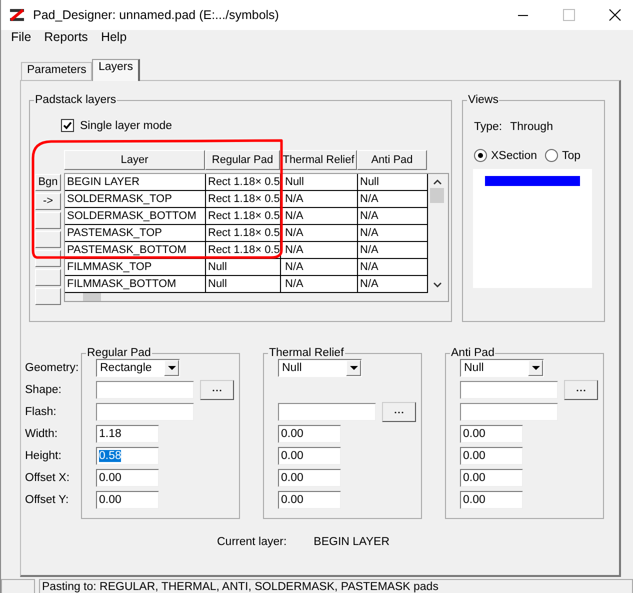  I want to click on table-cell: FILMMASK_TOP, so click(135, 267).